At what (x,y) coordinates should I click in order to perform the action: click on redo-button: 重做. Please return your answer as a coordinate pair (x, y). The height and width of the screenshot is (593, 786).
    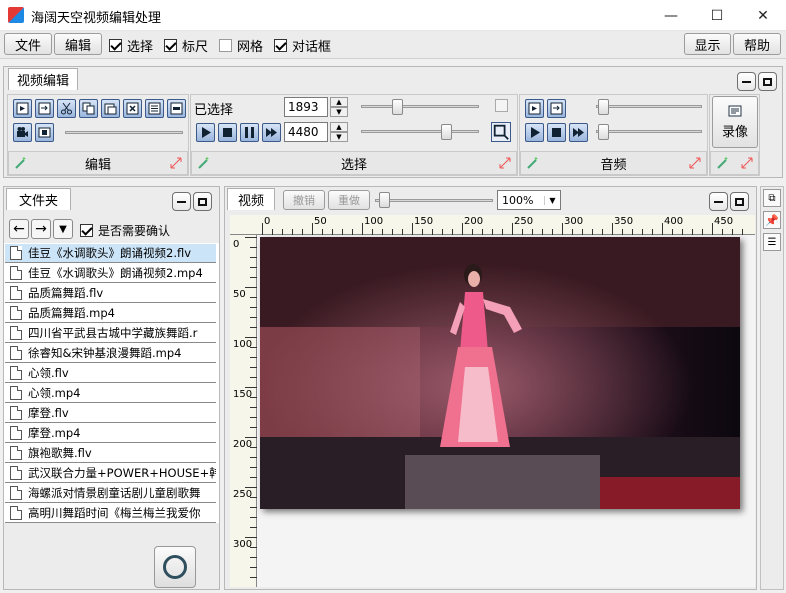
    Looking at the image, I should click on (349, 200).